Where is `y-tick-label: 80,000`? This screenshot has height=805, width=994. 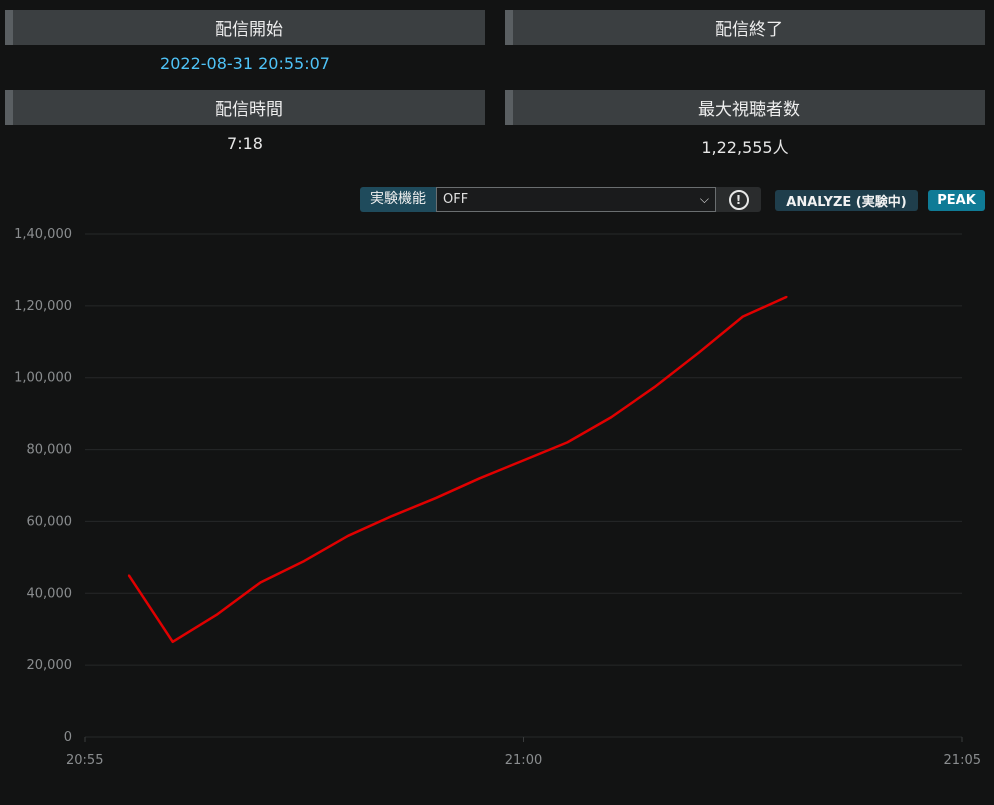
y-tick-label: 80,000 is located at coordinates (50, 450).